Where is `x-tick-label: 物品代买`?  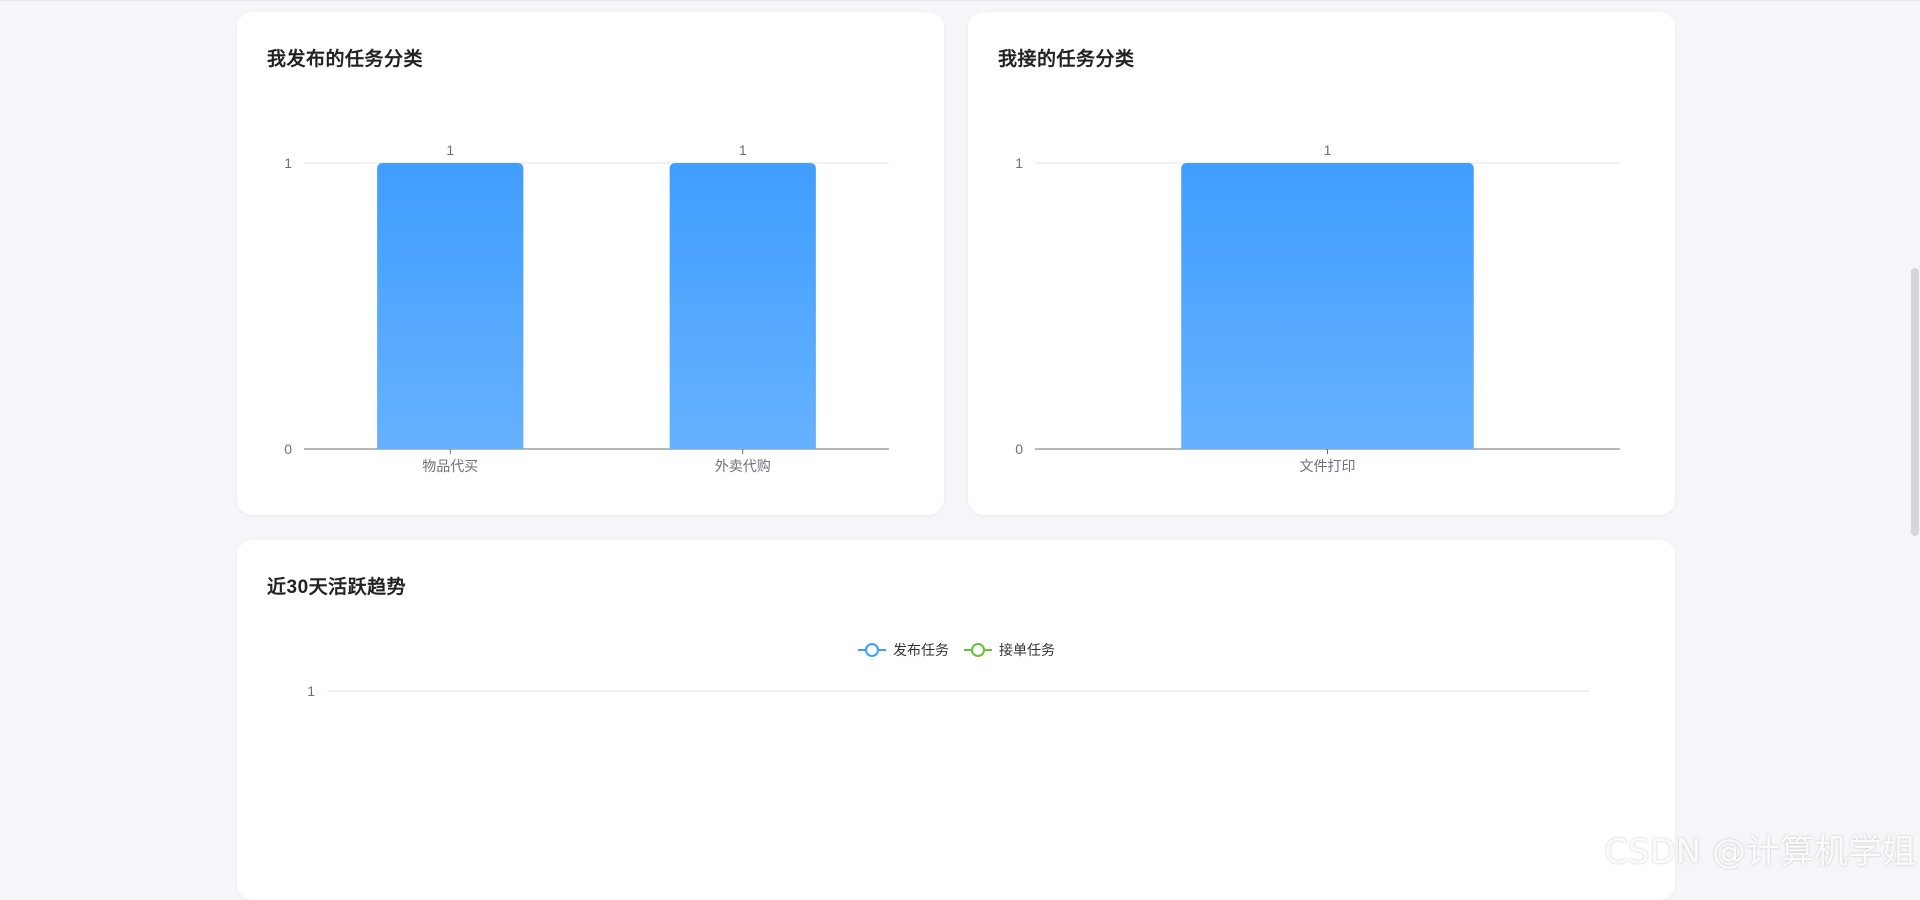
x-tick-label: 物品代买 is located at coordinates (450, 466).